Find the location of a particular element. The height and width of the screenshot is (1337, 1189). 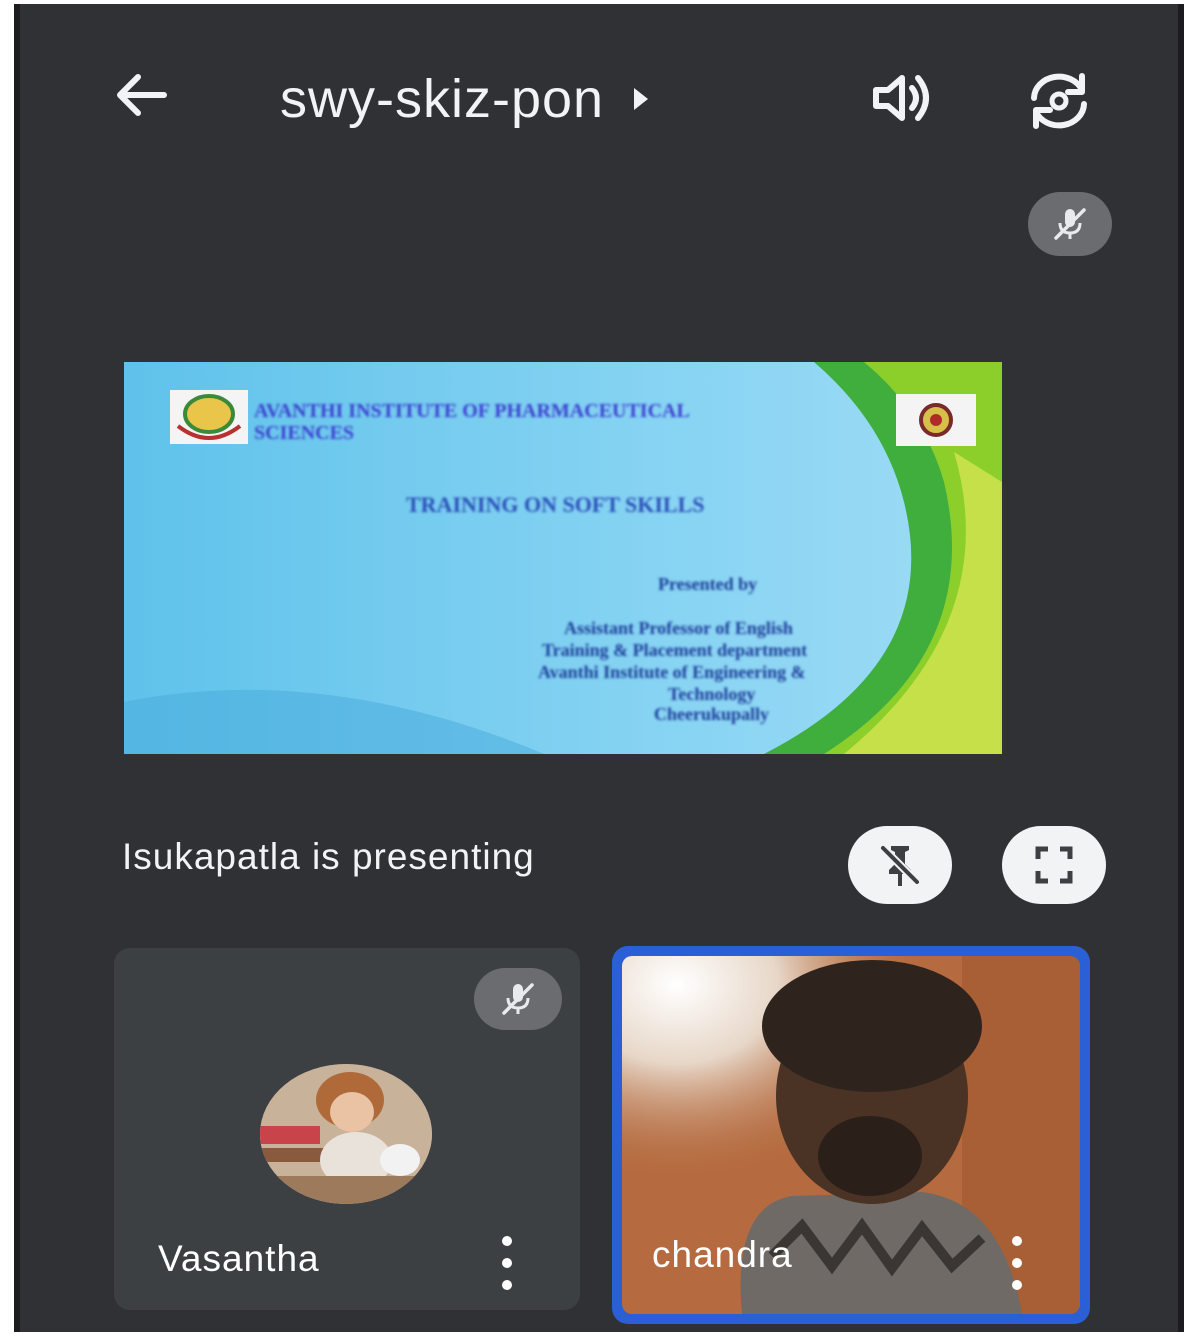

back-button is located at coordinates (141, 95).